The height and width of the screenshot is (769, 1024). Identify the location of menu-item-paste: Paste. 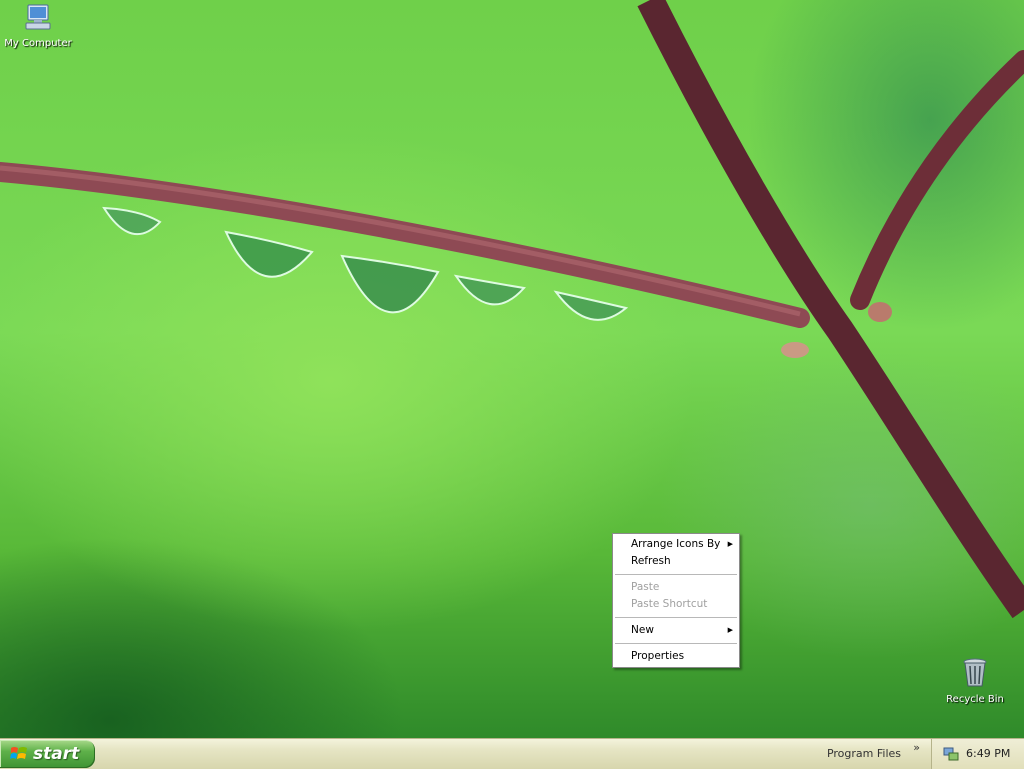
(676, 587).